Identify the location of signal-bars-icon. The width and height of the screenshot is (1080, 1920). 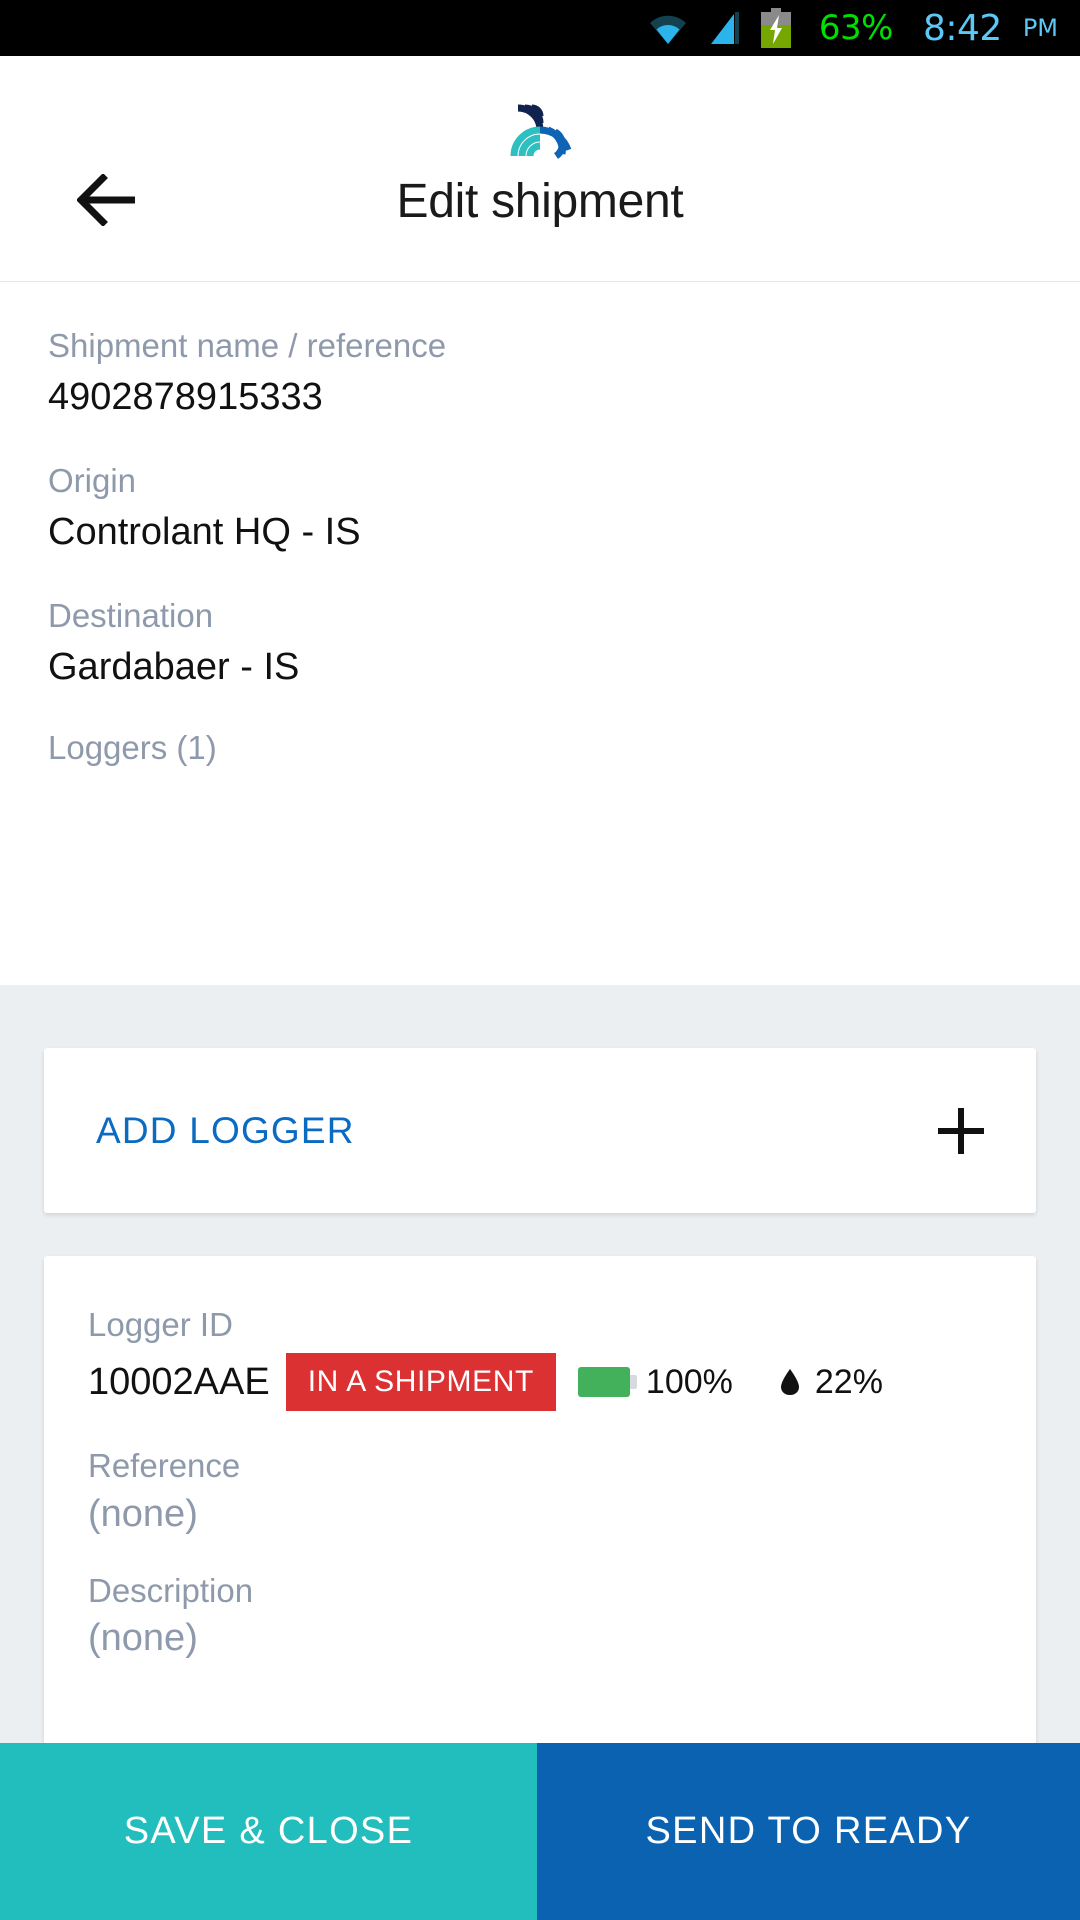
(724, 28).